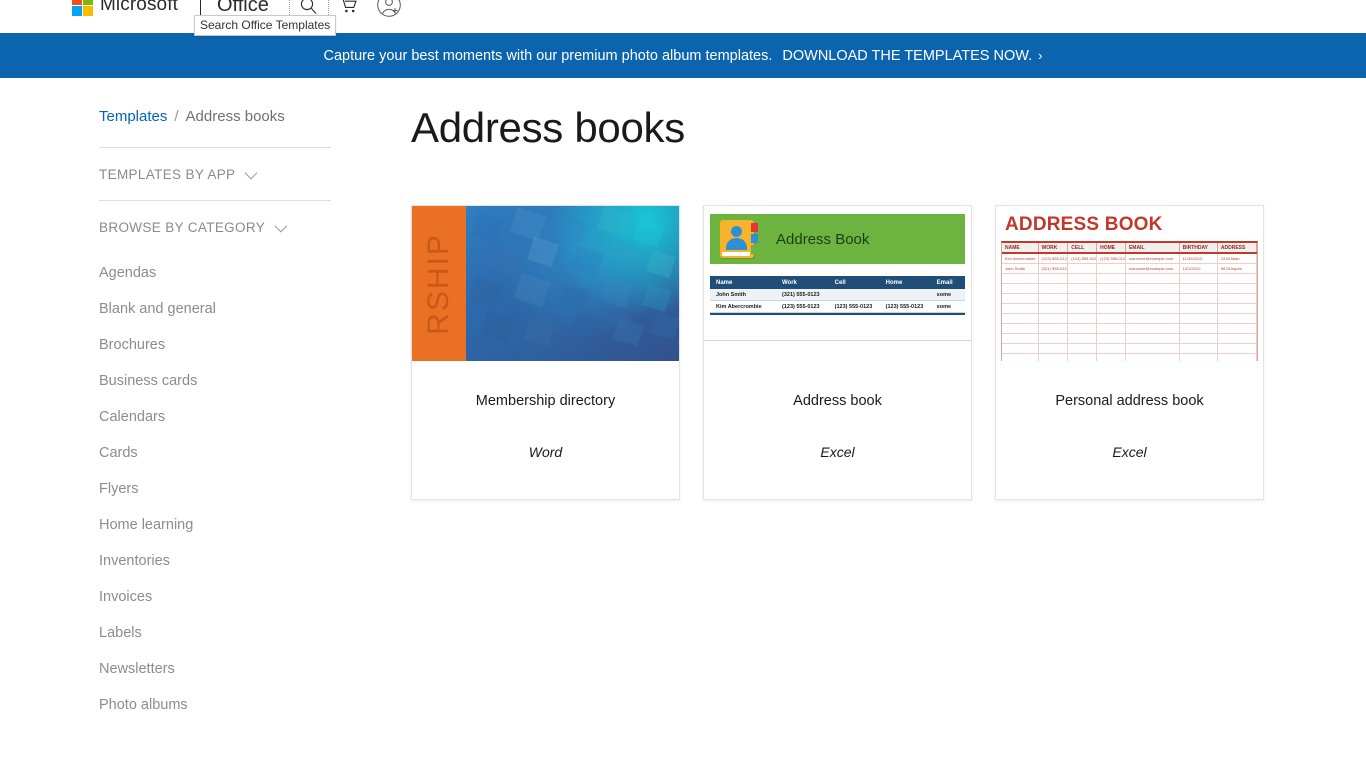  What do you see at coordinates (215, 453) in the screenshot?
I see `sidebar-item-cards: Cards` at bounding box center [215, 453].